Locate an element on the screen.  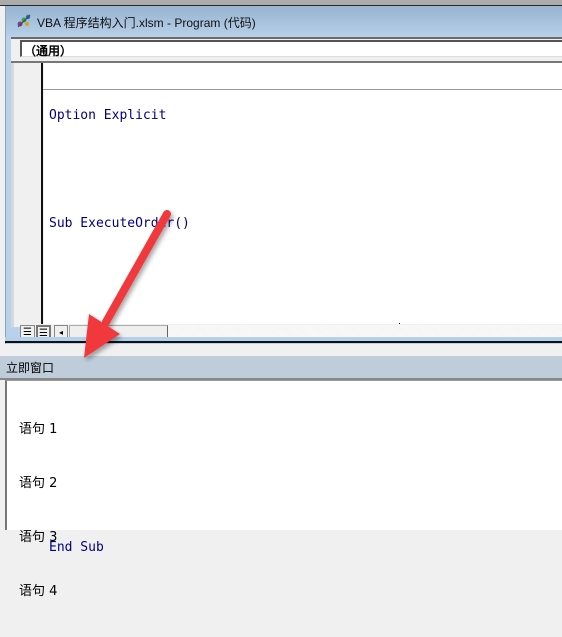
code-line: Option Explicit is located at coordinates (108, 115).